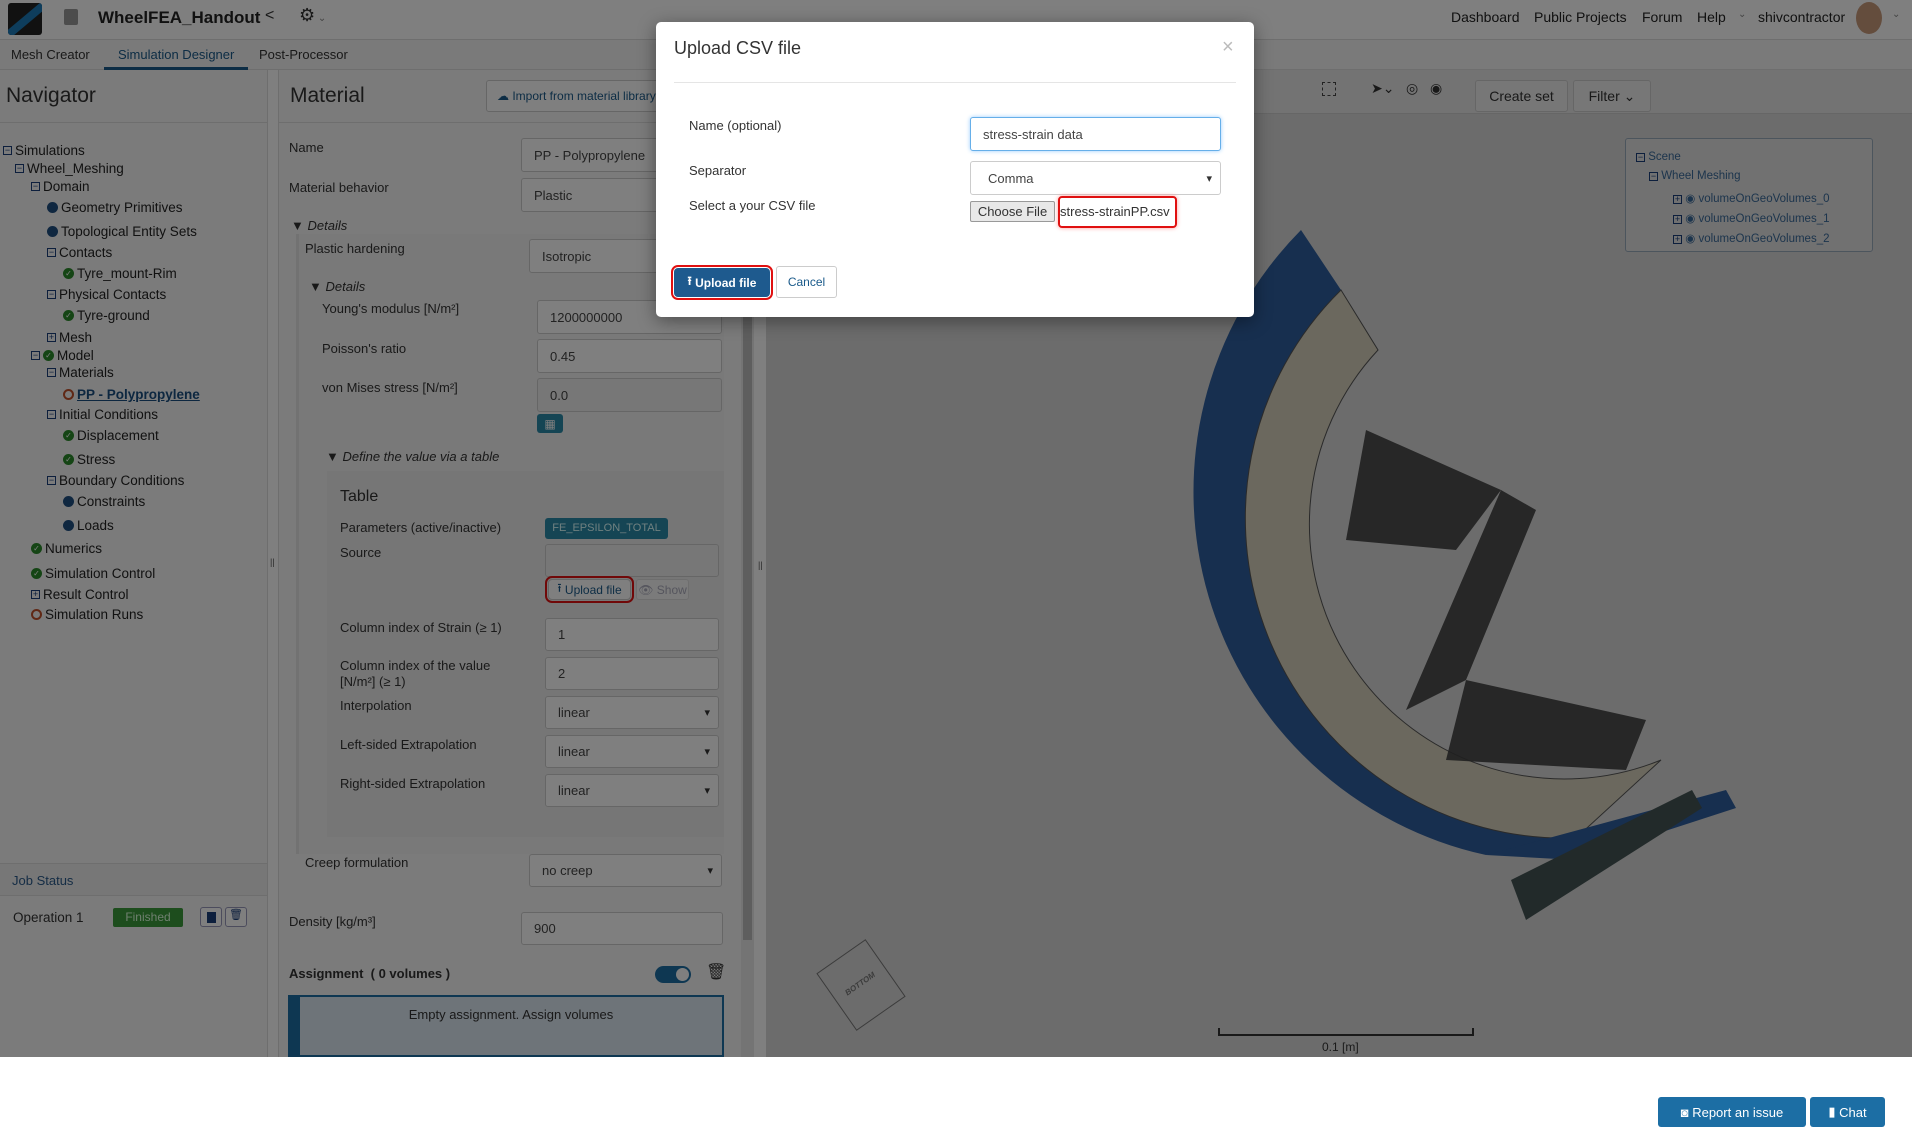 The image size is (1912, 1127). What do you see at coordinates (1117, 212) in the screenshot?
I see `selected-file-name: stress-strainPP.csv` at bounding box center [1117, 212].